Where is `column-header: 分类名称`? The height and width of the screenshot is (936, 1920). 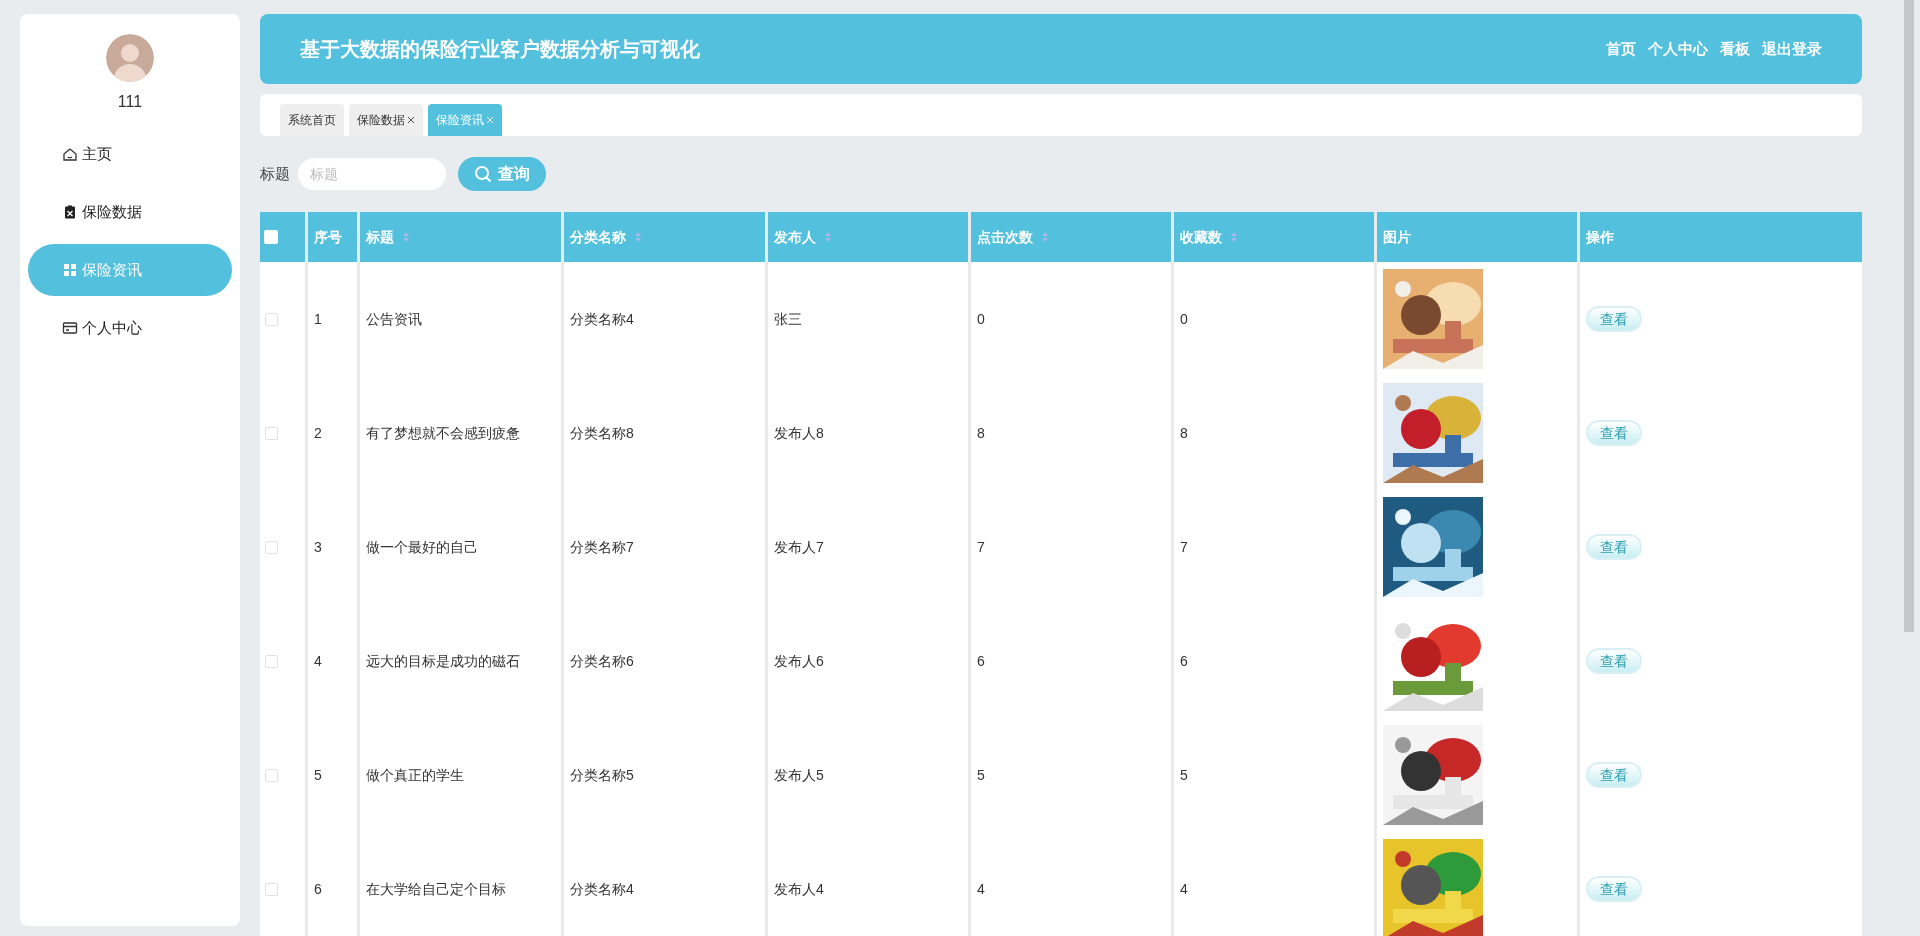
column-header: 分类名称 is located at coordinates (664, 237).